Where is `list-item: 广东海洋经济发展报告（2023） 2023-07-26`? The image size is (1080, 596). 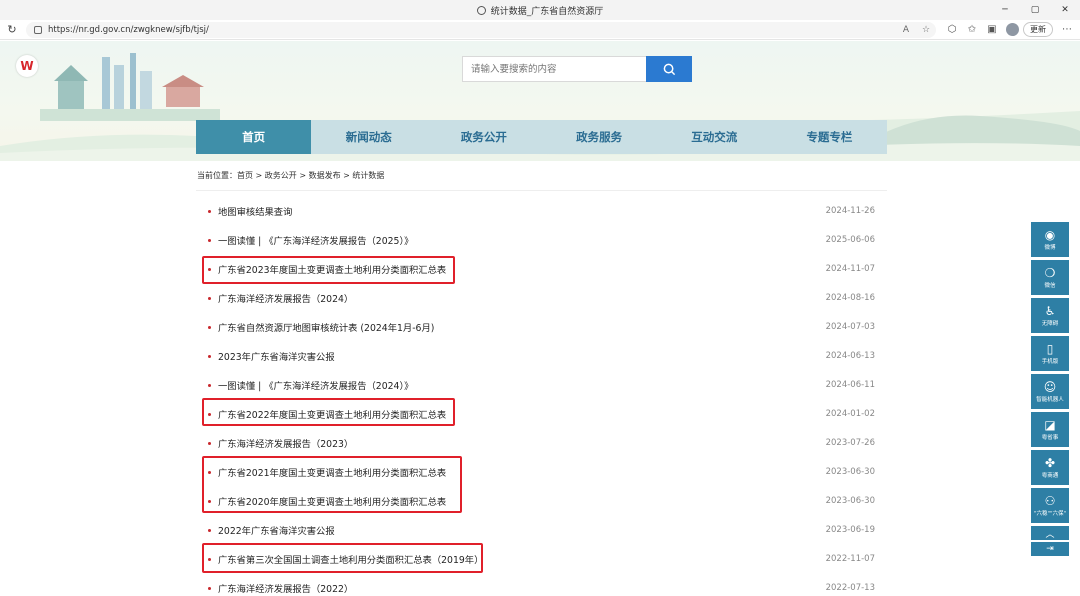 list-item: 广东海洋经济发展报告（2023） 2023-07-26 is located at coordinates (541, 443).